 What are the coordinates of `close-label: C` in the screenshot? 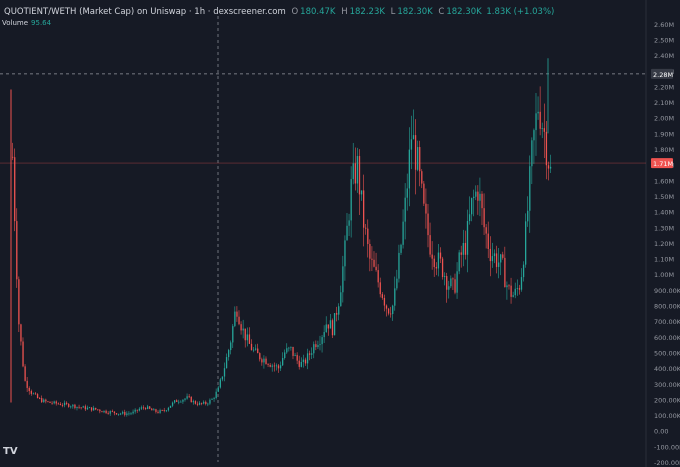 It's located at (441, 12).